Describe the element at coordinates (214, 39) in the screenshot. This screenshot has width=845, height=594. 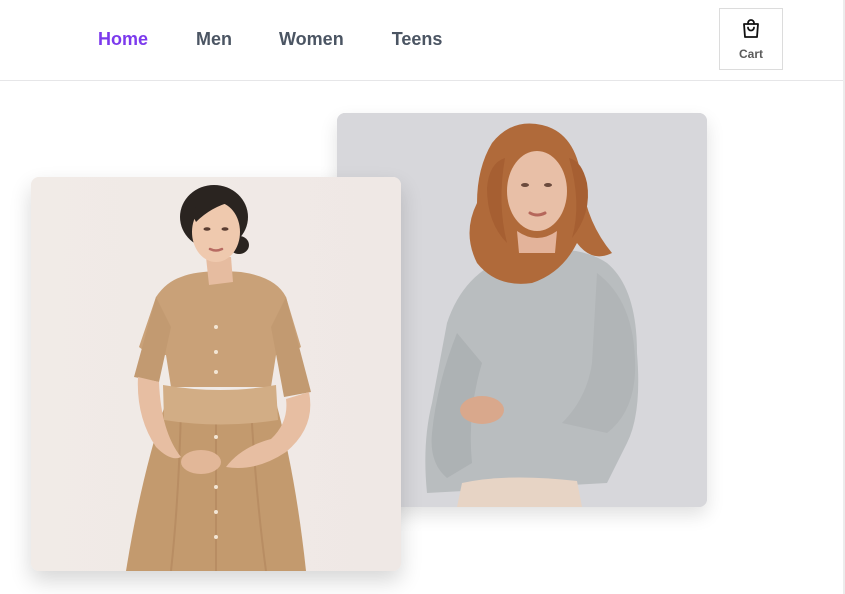
I see `nav-link-men: Men` at that location.